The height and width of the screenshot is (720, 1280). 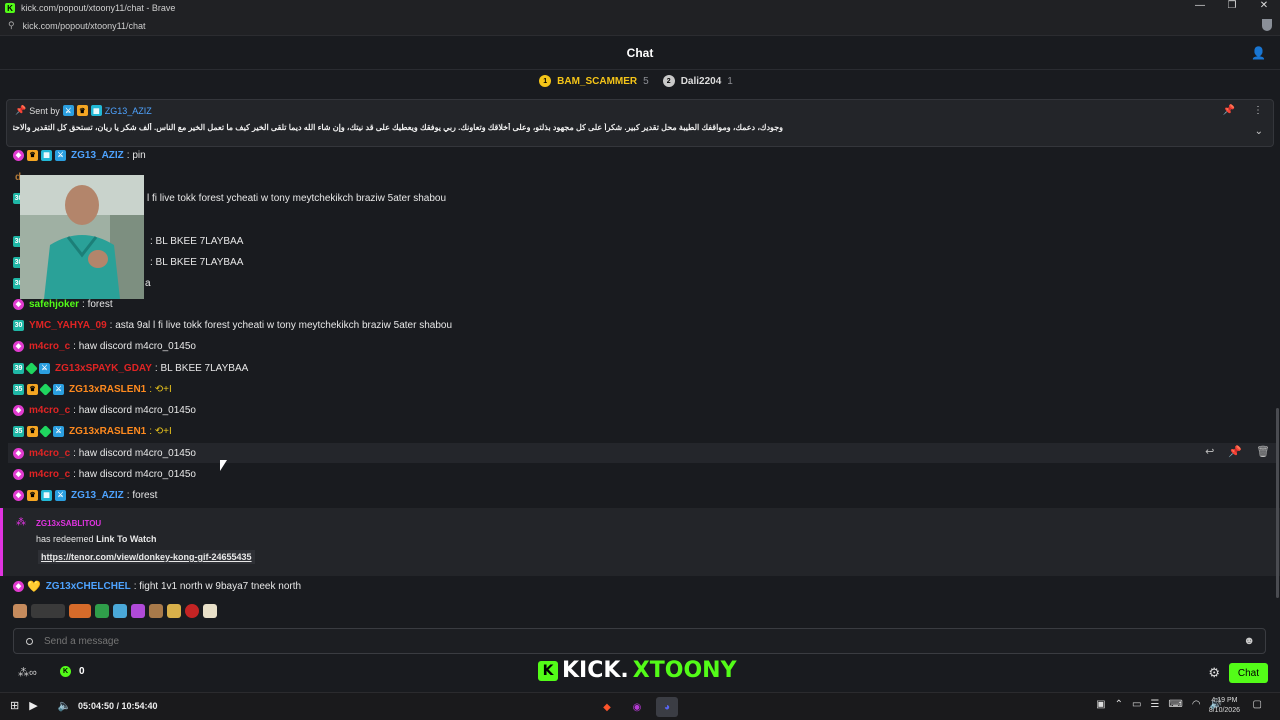 What do you see at coordinates (1119, 704) in the screenshot?
I see `chevron-up-icon: ⌃` at bounding box center [1119, 704].